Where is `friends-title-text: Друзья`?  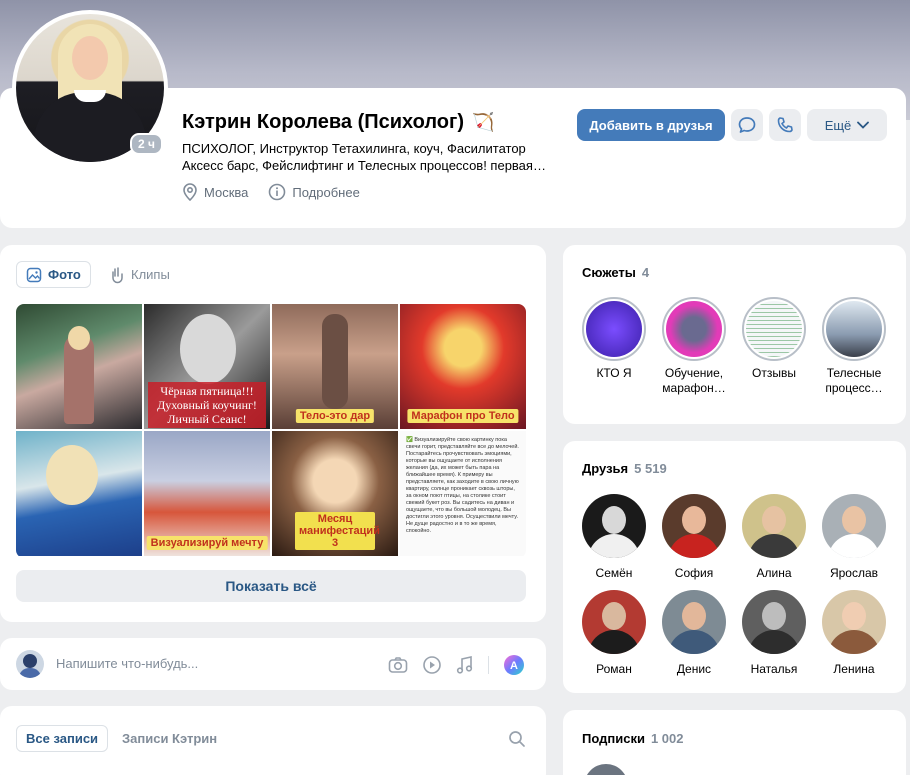 friends-title-text: Друзья is located at coordinates (605, 468).